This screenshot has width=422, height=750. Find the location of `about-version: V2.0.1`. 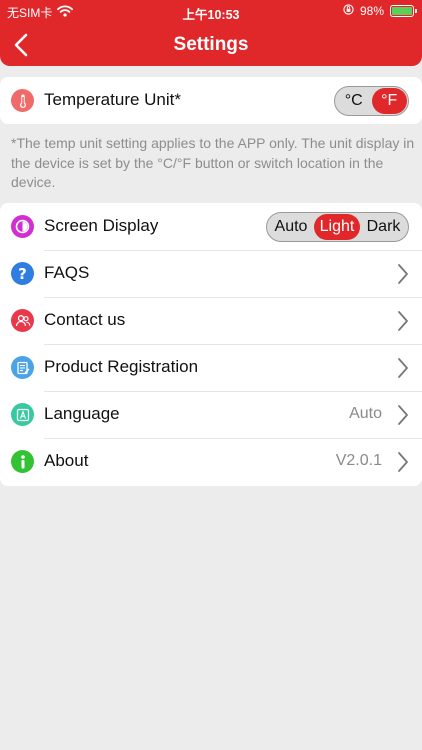

about-version: V2.0.1 is located at coordinates (358, 460).